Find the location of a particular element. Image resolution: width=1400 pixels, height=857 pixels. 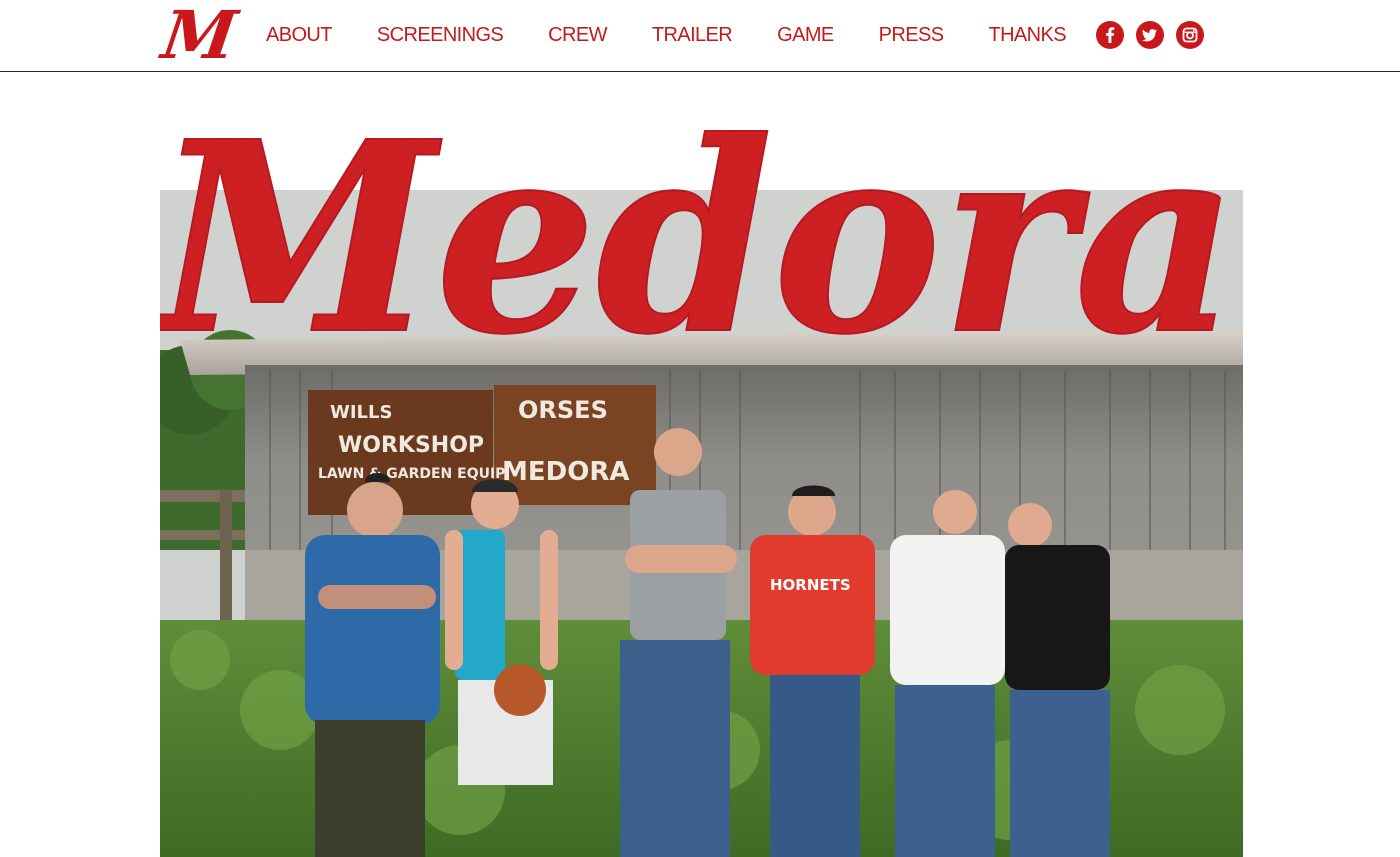

social-links is located at coordinates (1150, 35).